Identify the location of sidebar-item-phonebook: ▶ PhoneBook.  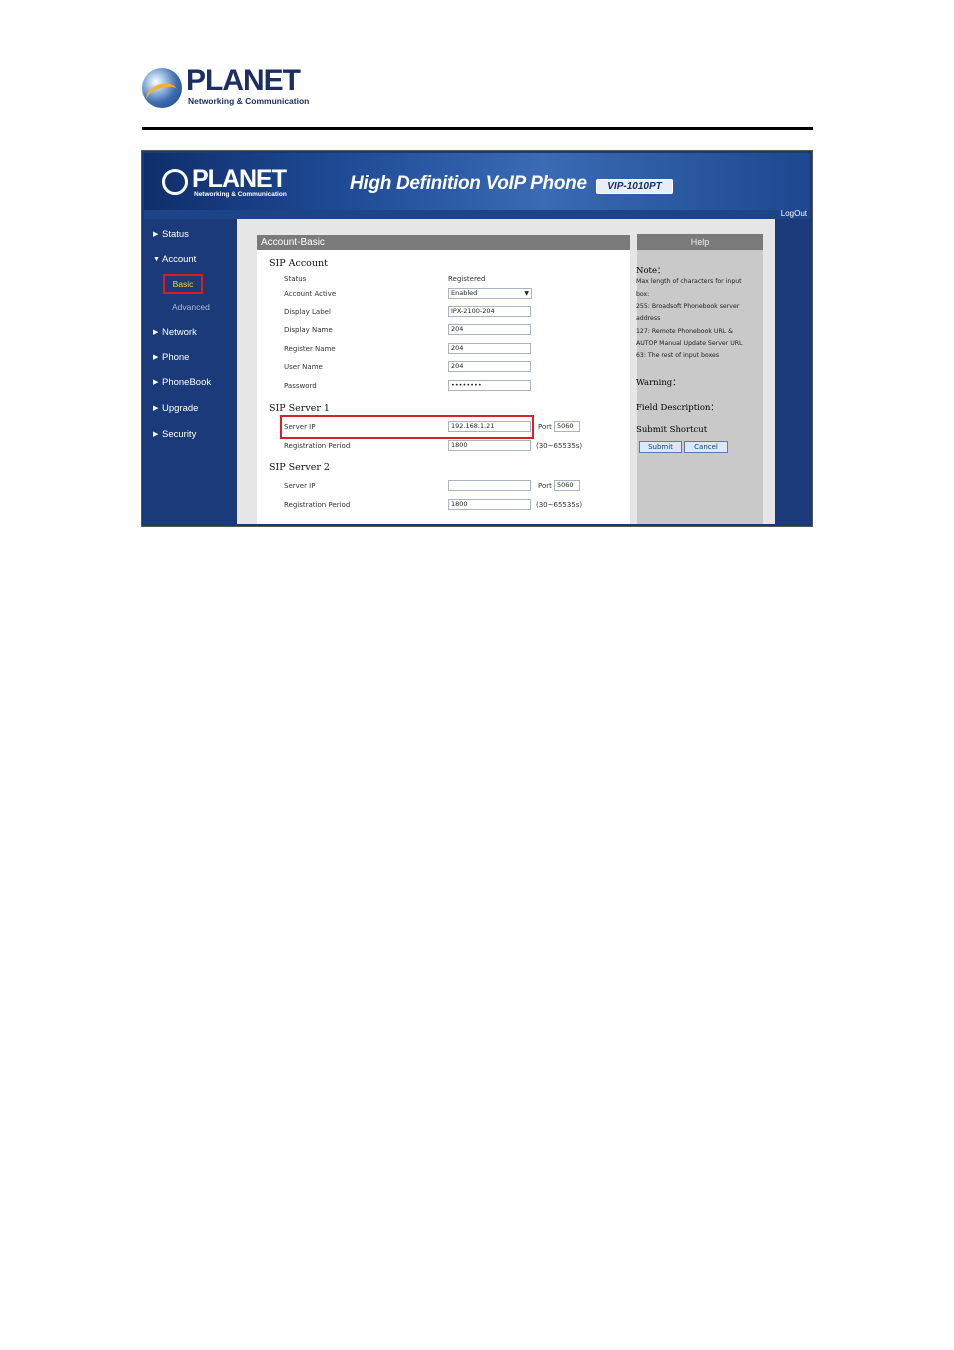
(182, 382).